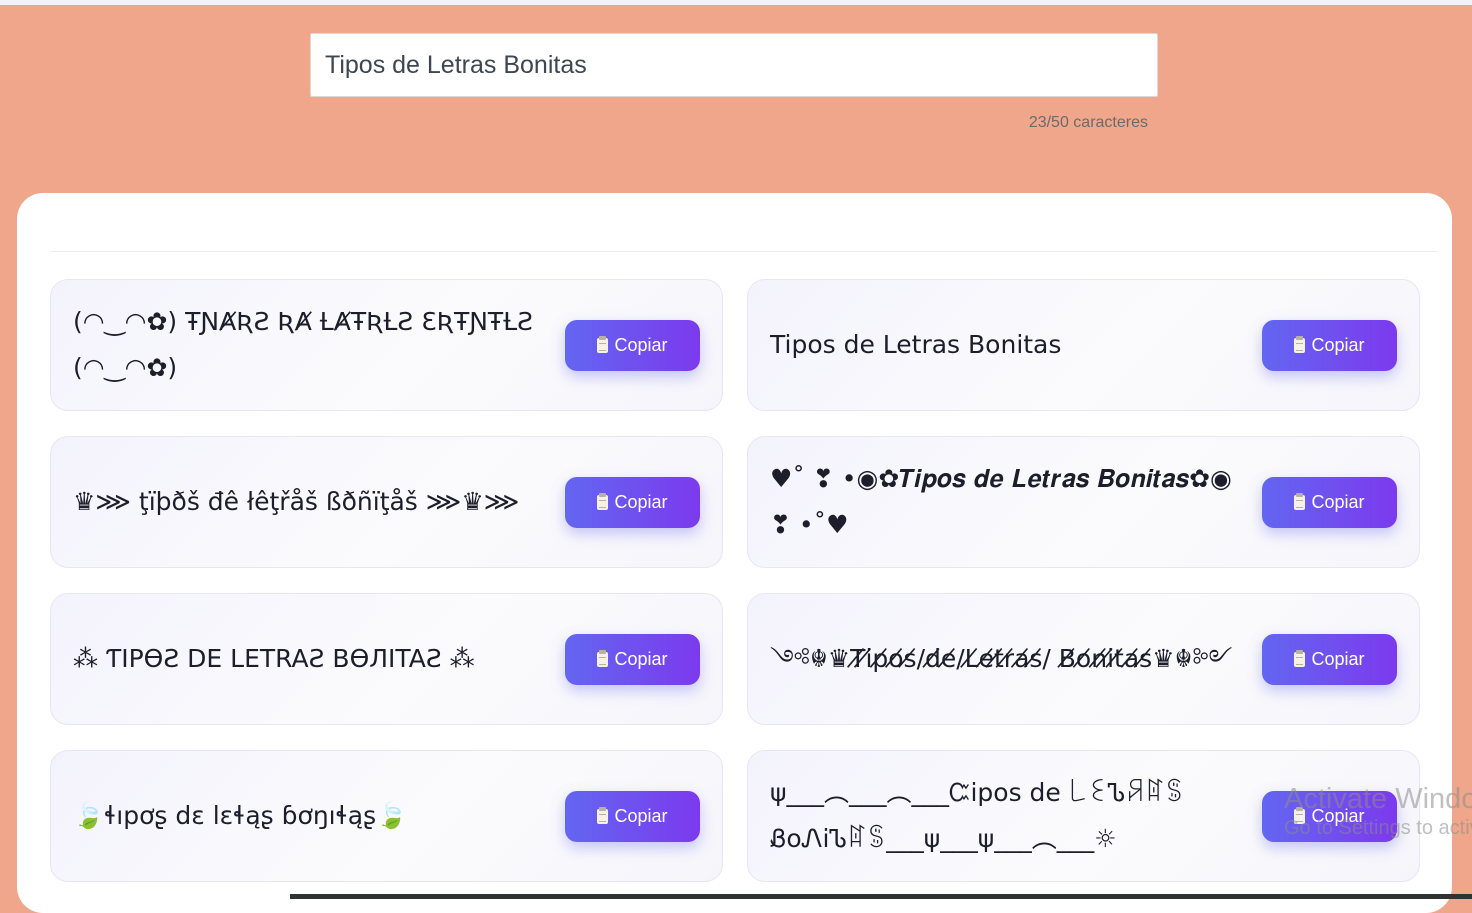 The height and width of the screenshot is (913, 1472). I want to click on character-counter: 23/50 caracteres, so click(1088, 122).